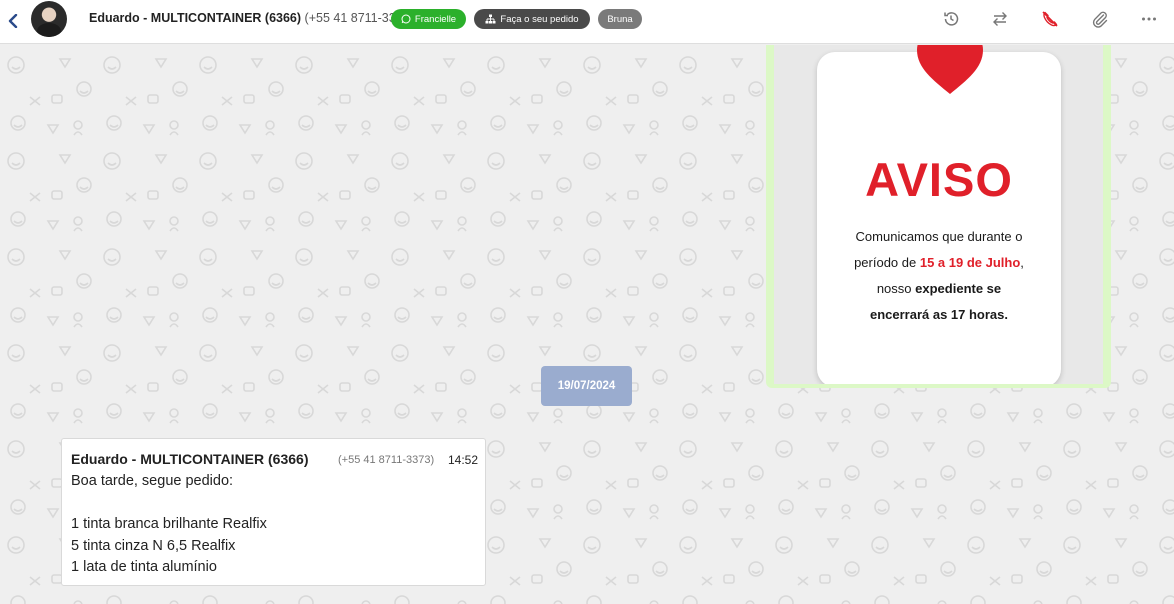 The height and width of the screenshot is (604, 1174). I want to click on agent-tag: Francielle, so click(428, 19).